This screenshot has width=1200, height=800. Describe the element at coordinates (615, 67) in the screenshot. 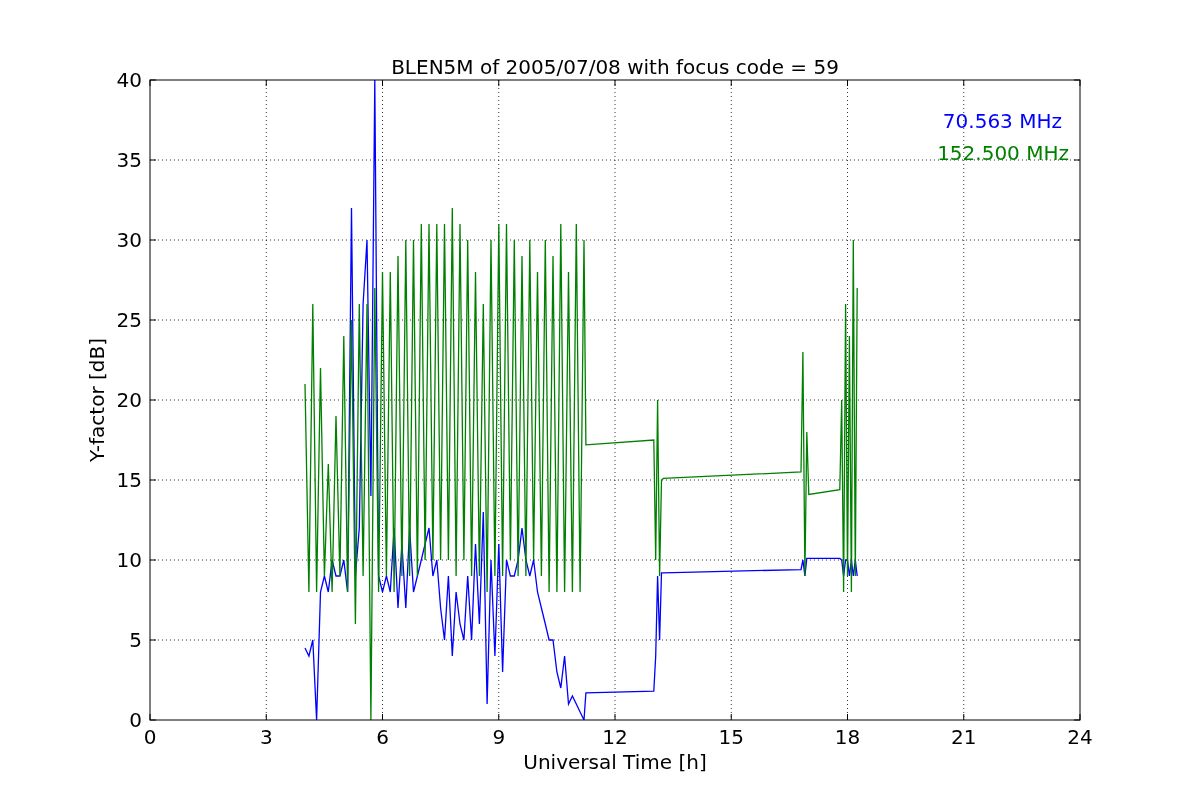

I see `chart-title: BLEN5M of 2005/07/08 with focus code = 59` at that location.